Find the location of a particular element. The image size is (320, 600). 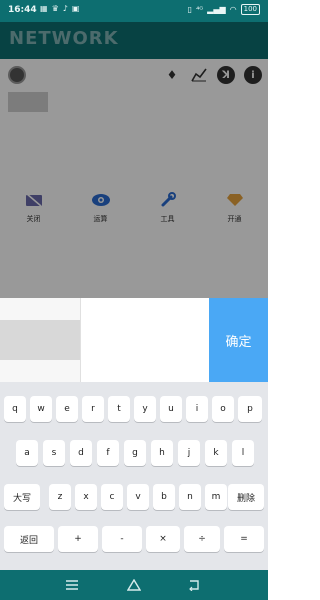

key-x: x is located at coordinates (86, 497).